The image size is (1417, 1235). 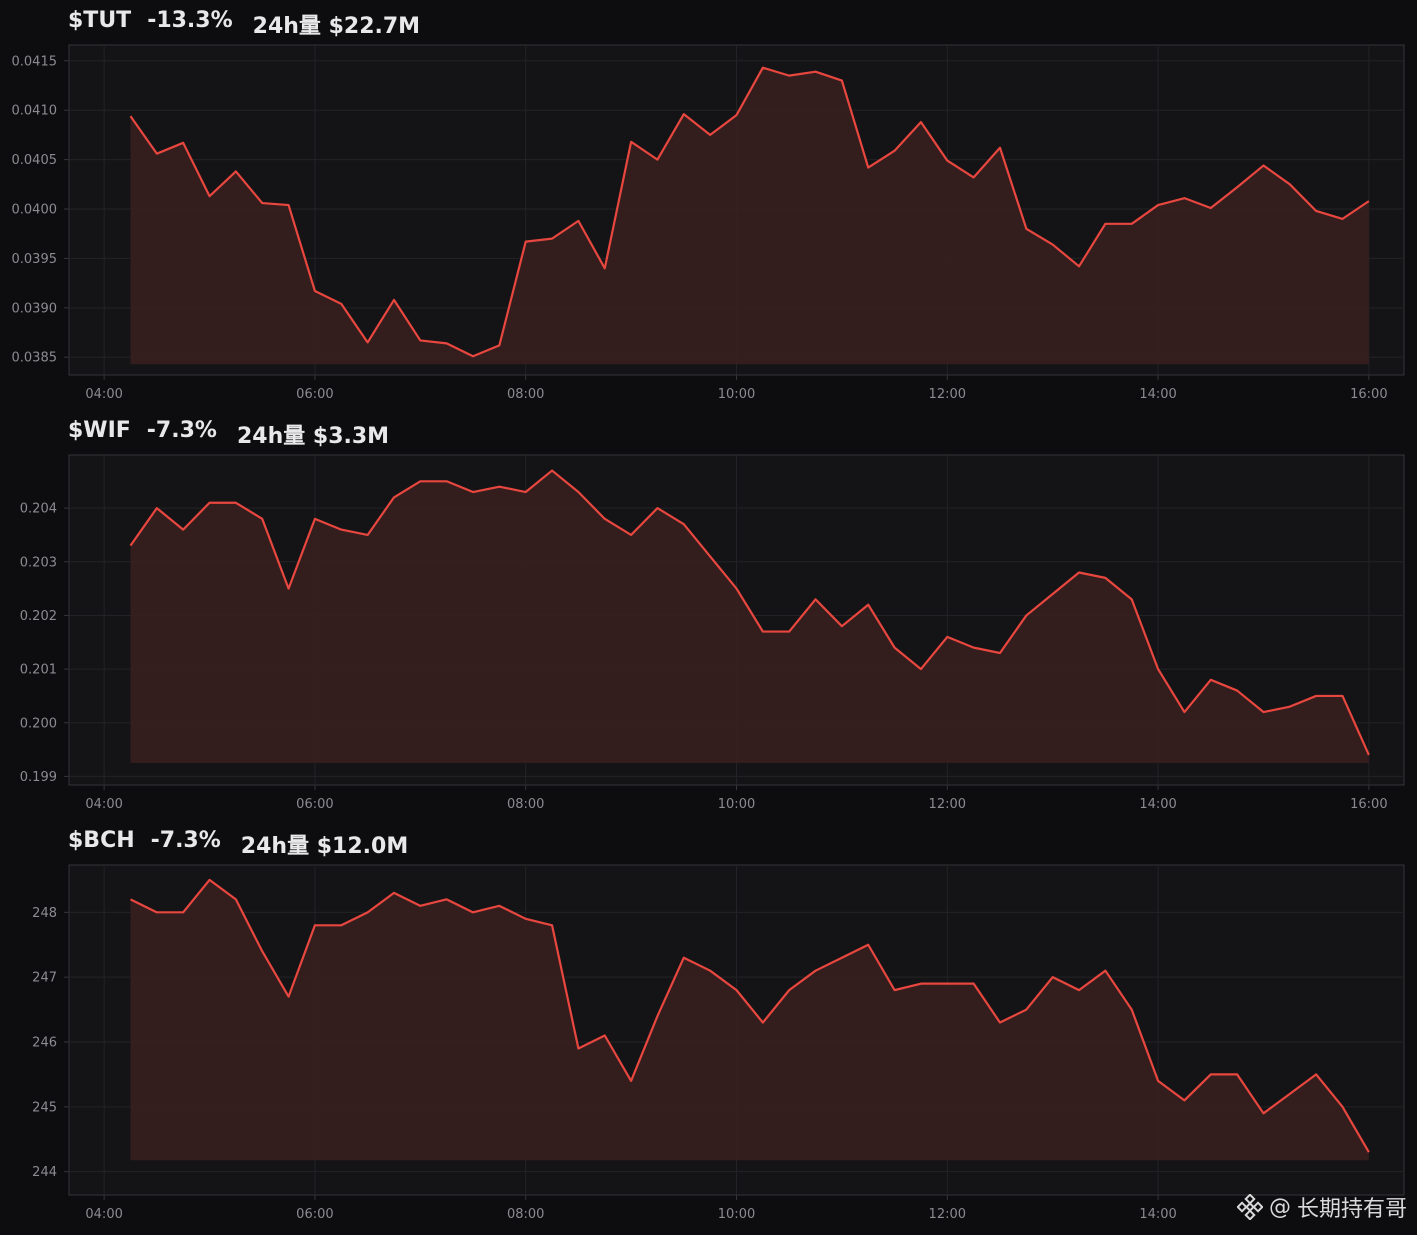 I want to click on tut-xtick-label: 08:00, so click(x=525, y=394).